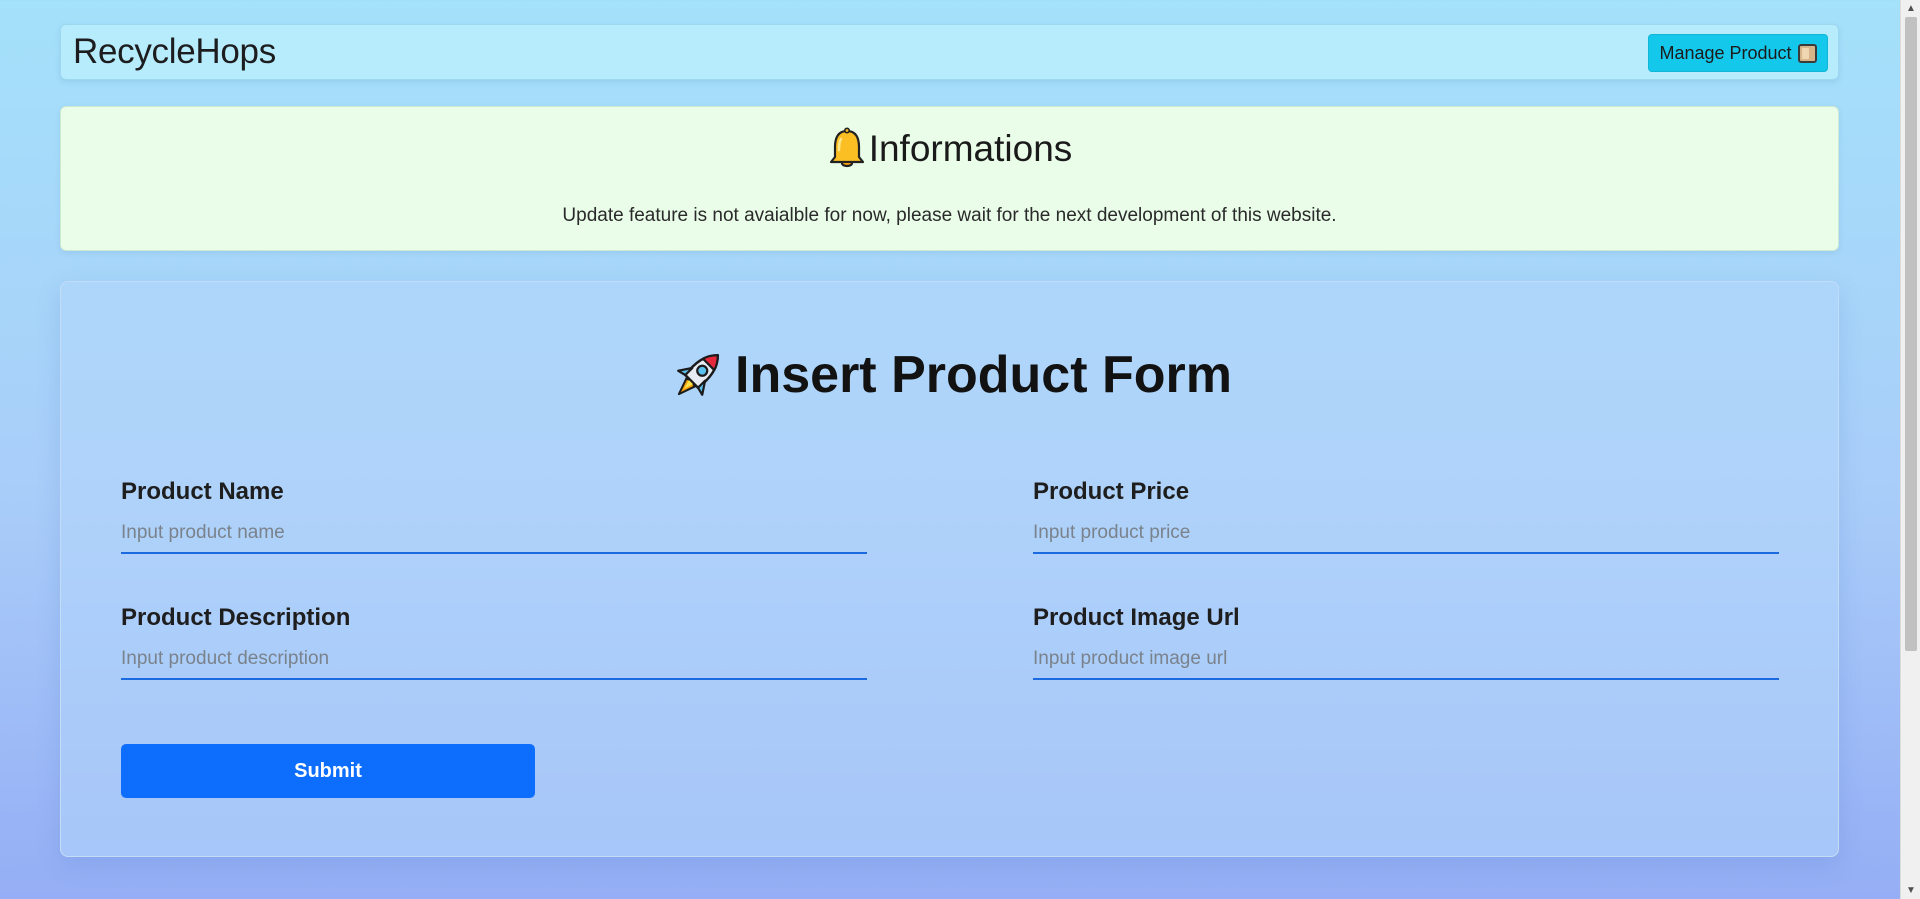  I want to click on manage-product-label: Manage Product, so click(1725, 52).